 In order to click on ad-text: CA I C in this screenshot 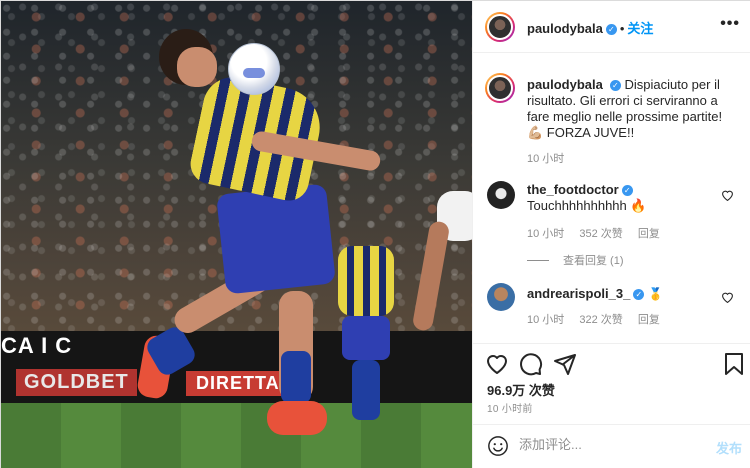, I will do `click(37, 345)`.